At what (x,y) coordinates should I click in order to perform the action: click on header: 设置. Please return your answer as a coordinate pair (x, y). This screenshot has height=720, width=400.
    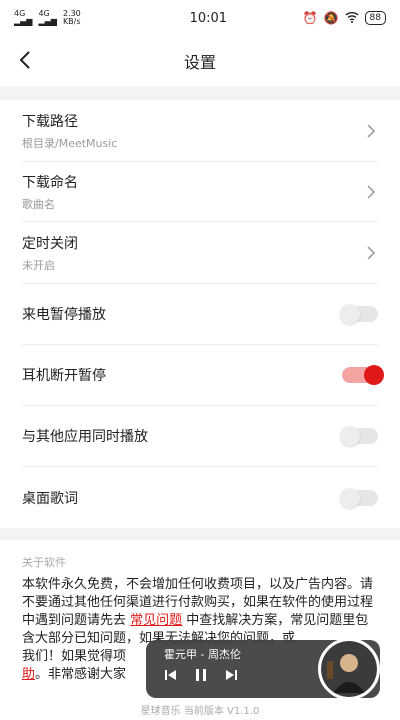
    Looking at the image, I should click on (200, 61).